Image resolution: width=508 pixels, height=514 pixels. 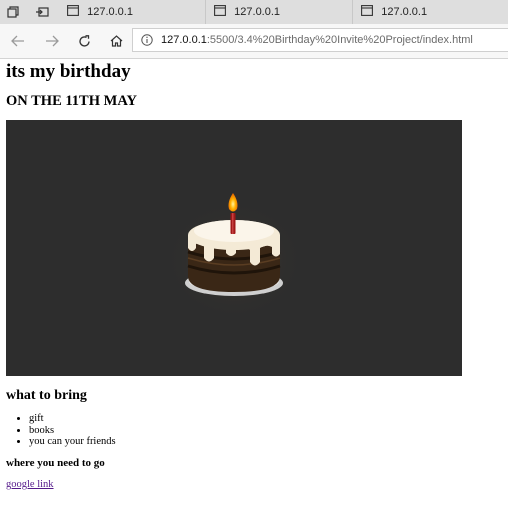 What do you see at coordinates (55, 463) in the screenshot?
I see `location-heading: where you need to go` at bounding box center [55, 463].